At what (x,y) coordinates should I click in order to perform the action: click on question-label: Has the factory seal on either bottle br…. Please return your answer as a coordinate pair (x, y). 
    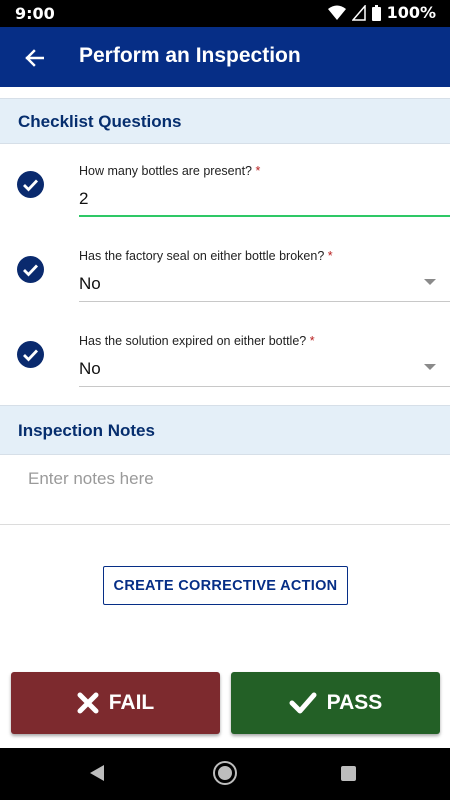
    Looking at the image, I should click on (206, 256).